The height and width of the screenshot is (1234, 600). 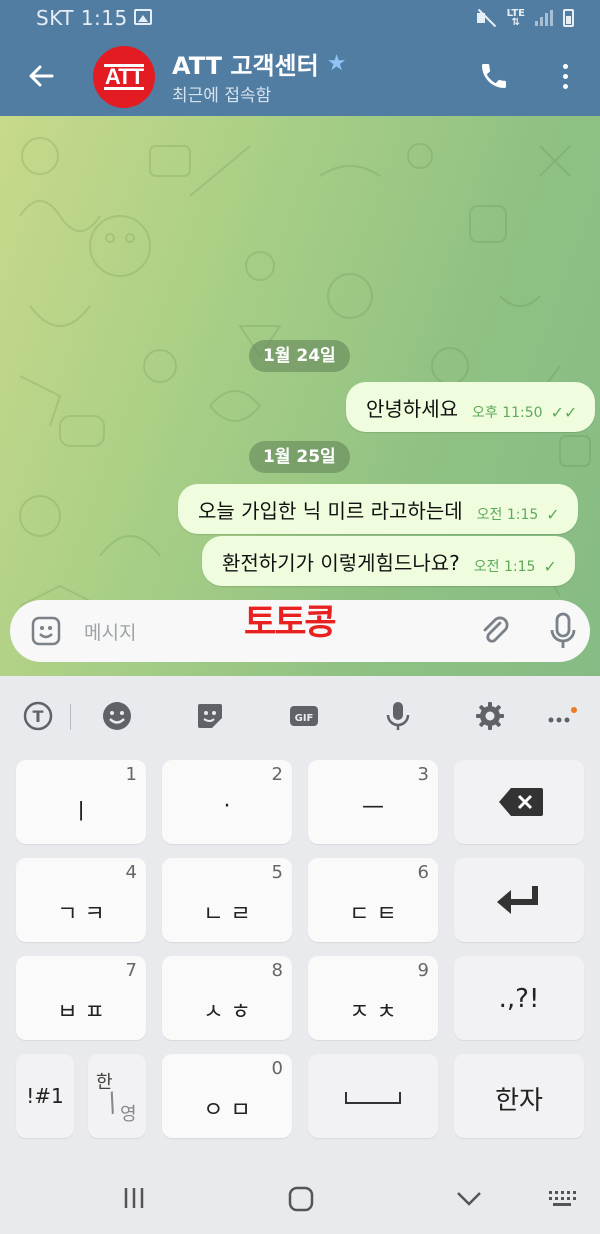 I want to click on keyboard-hide-icon, so click(x=562, y=1201).